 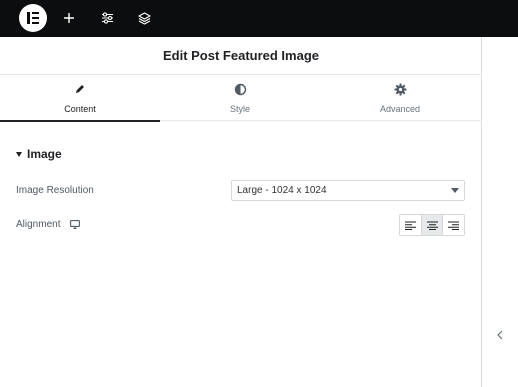 I want to click on tab-content-label: Content, so click(x=80, y=109).